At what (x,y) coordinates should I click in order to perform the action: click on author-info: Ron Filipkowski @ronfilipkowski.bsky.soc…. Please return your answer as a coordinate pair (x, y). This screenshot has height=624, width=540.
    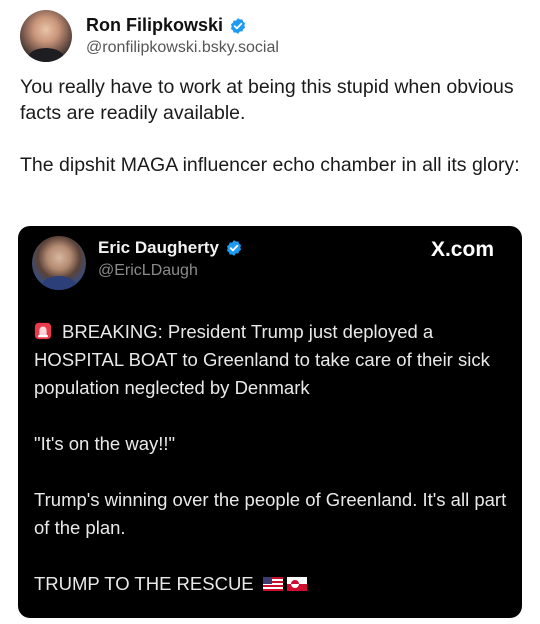
    Looking at the image, I should click on (182, 36).